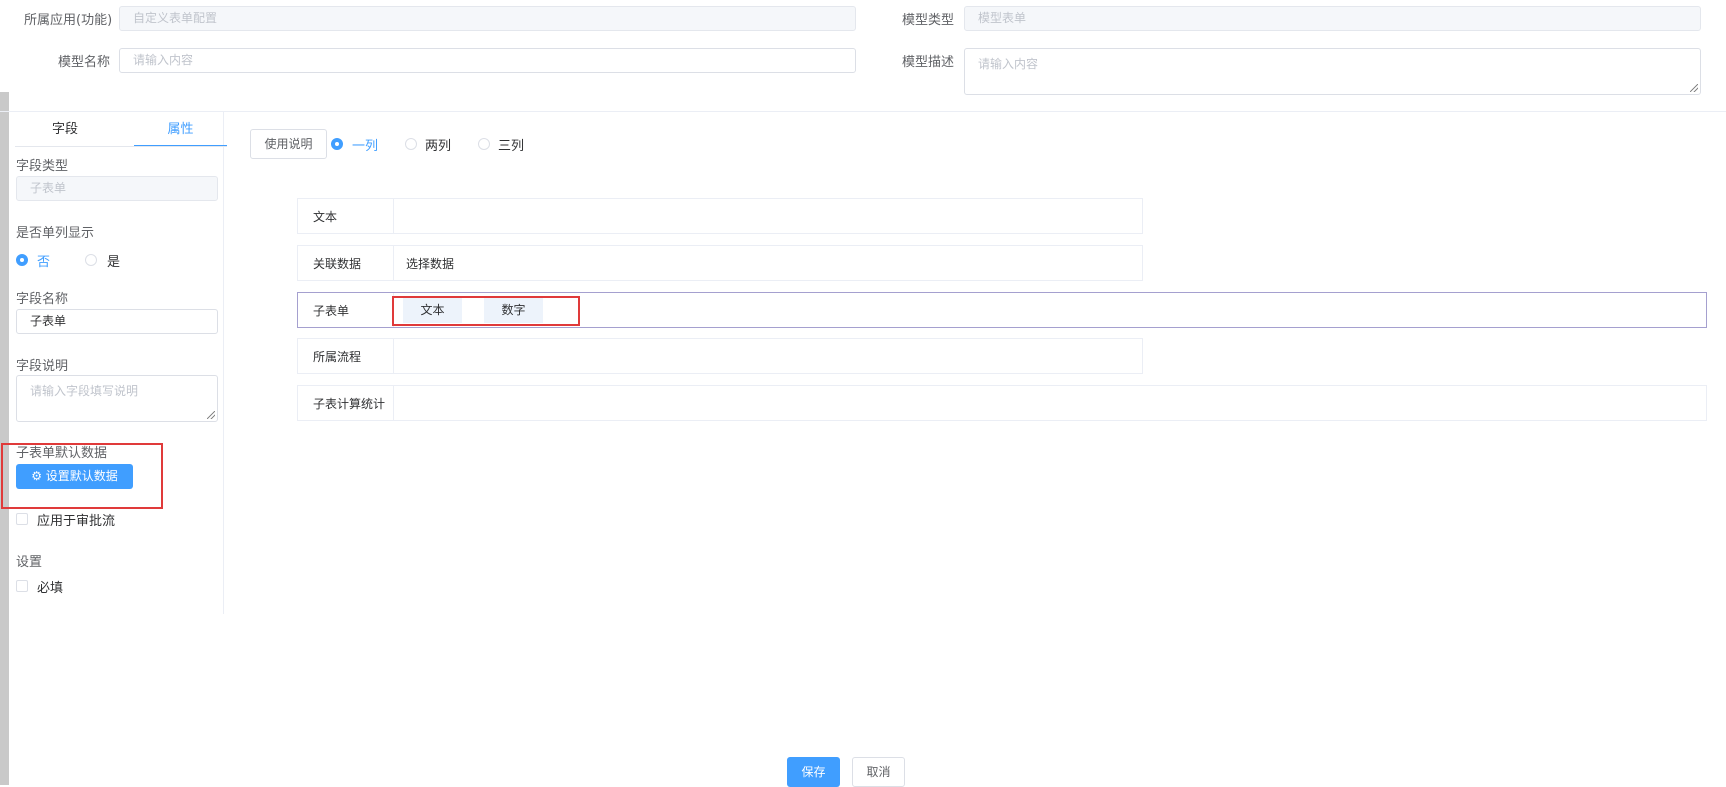 The width and height of the screenshot is (1726, 787). What do you see at coordinates (68, 20) in the screenshot?
I see `app-label: 所属应用(功能)` at bounding box center [68, 20].